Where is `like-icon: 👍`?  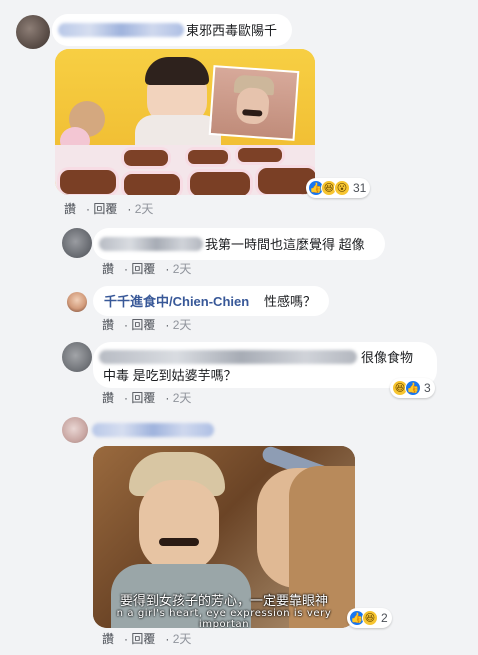
like-icon: 👍 is located at coordinates (413, 388).